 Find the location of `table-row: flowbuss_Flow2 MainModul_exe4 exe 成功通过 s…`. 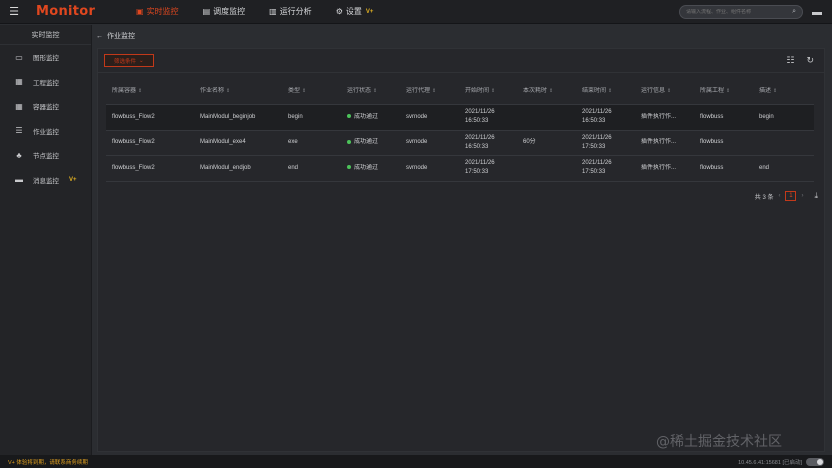

table-row: flowbuss_Flow2 MainModul_exe4 exe 成功通过 s… is located at coordinates (460, 143).